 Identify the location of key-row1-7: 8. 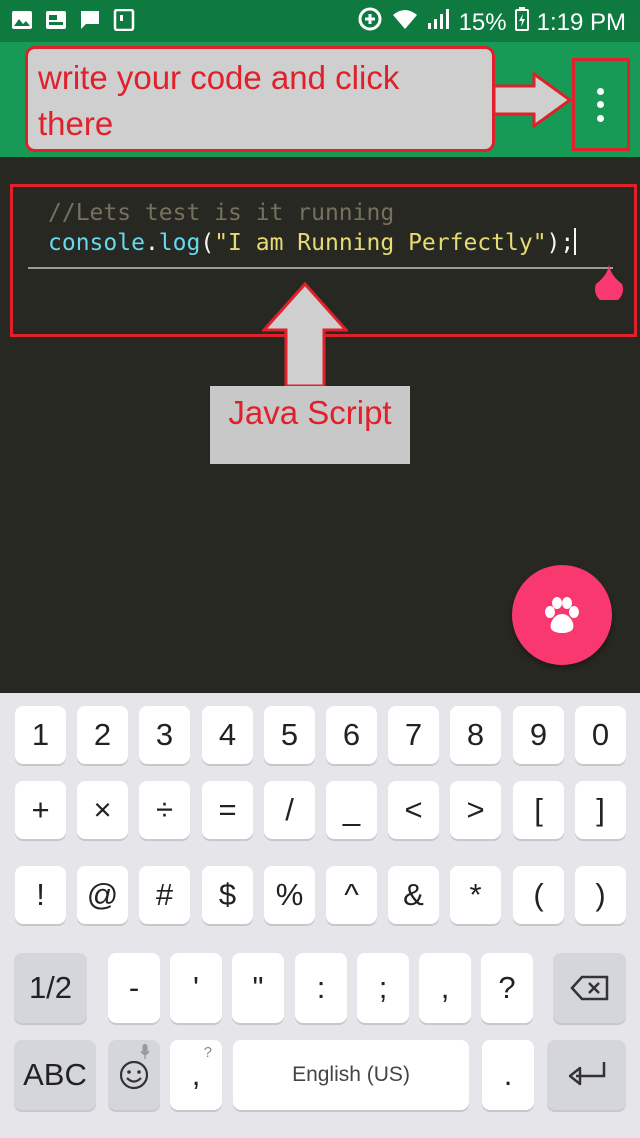
(475, 735).